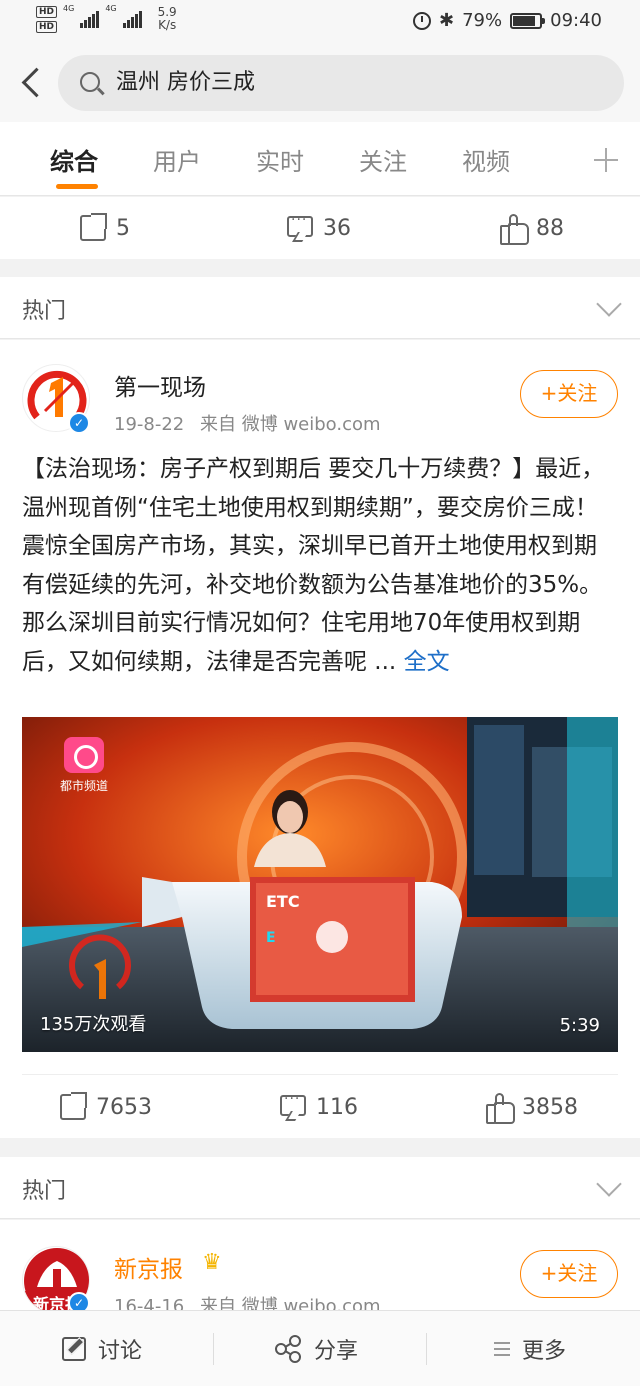 This screenshot has width=640, height=1386. I want to click on speed-unit: K/s, so click(167, 25).